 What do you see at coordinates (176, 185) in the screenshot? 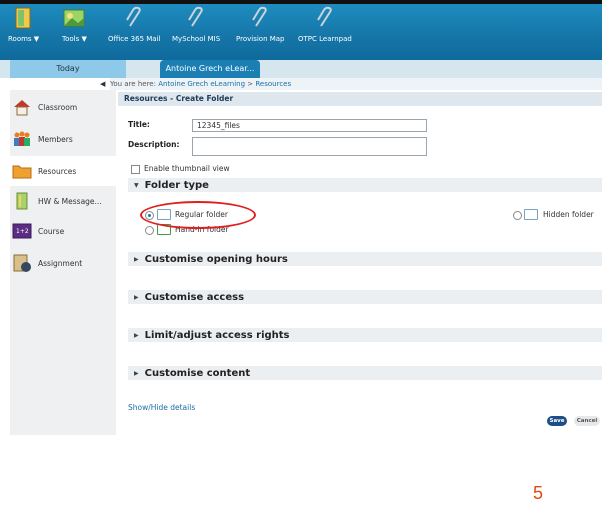
I see `folder-type-heading: Folder type` at bounding box center [176, 185].